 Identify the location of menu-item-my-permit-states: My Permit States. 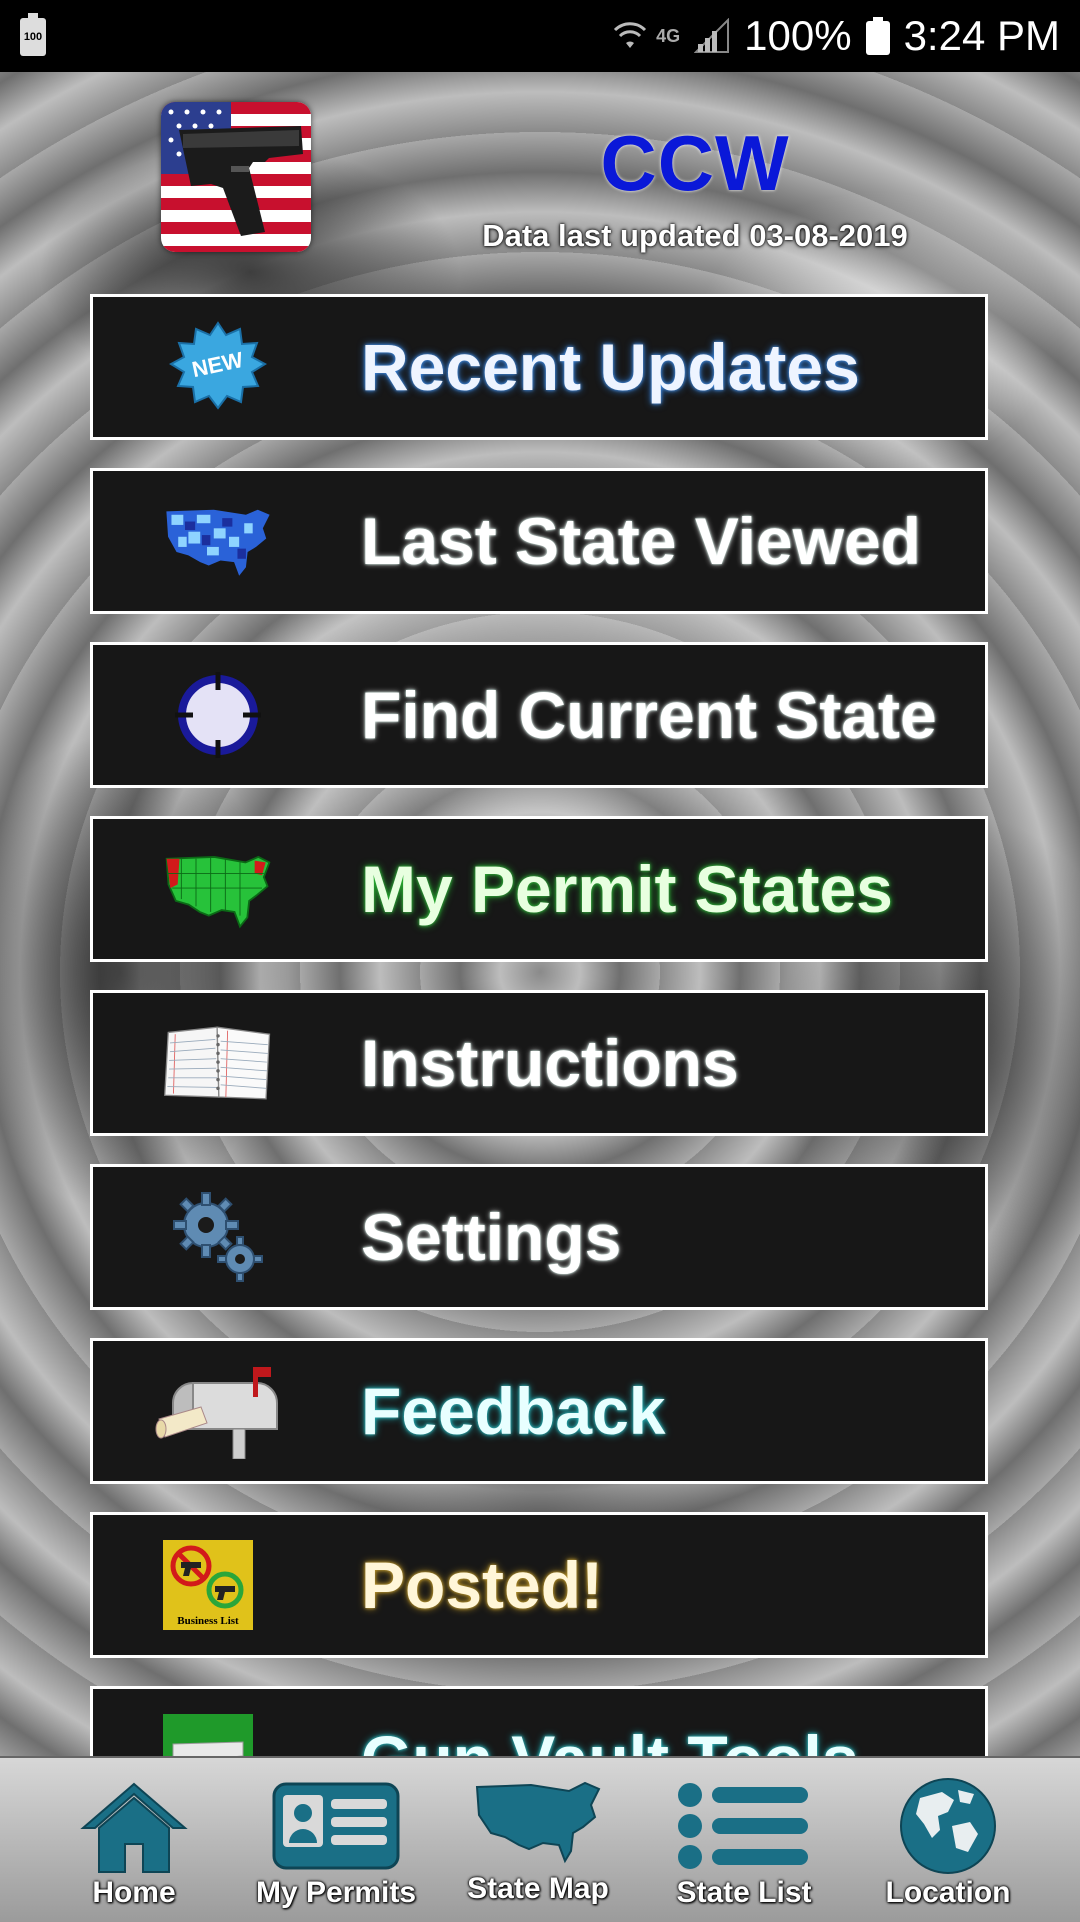
(539, 889).